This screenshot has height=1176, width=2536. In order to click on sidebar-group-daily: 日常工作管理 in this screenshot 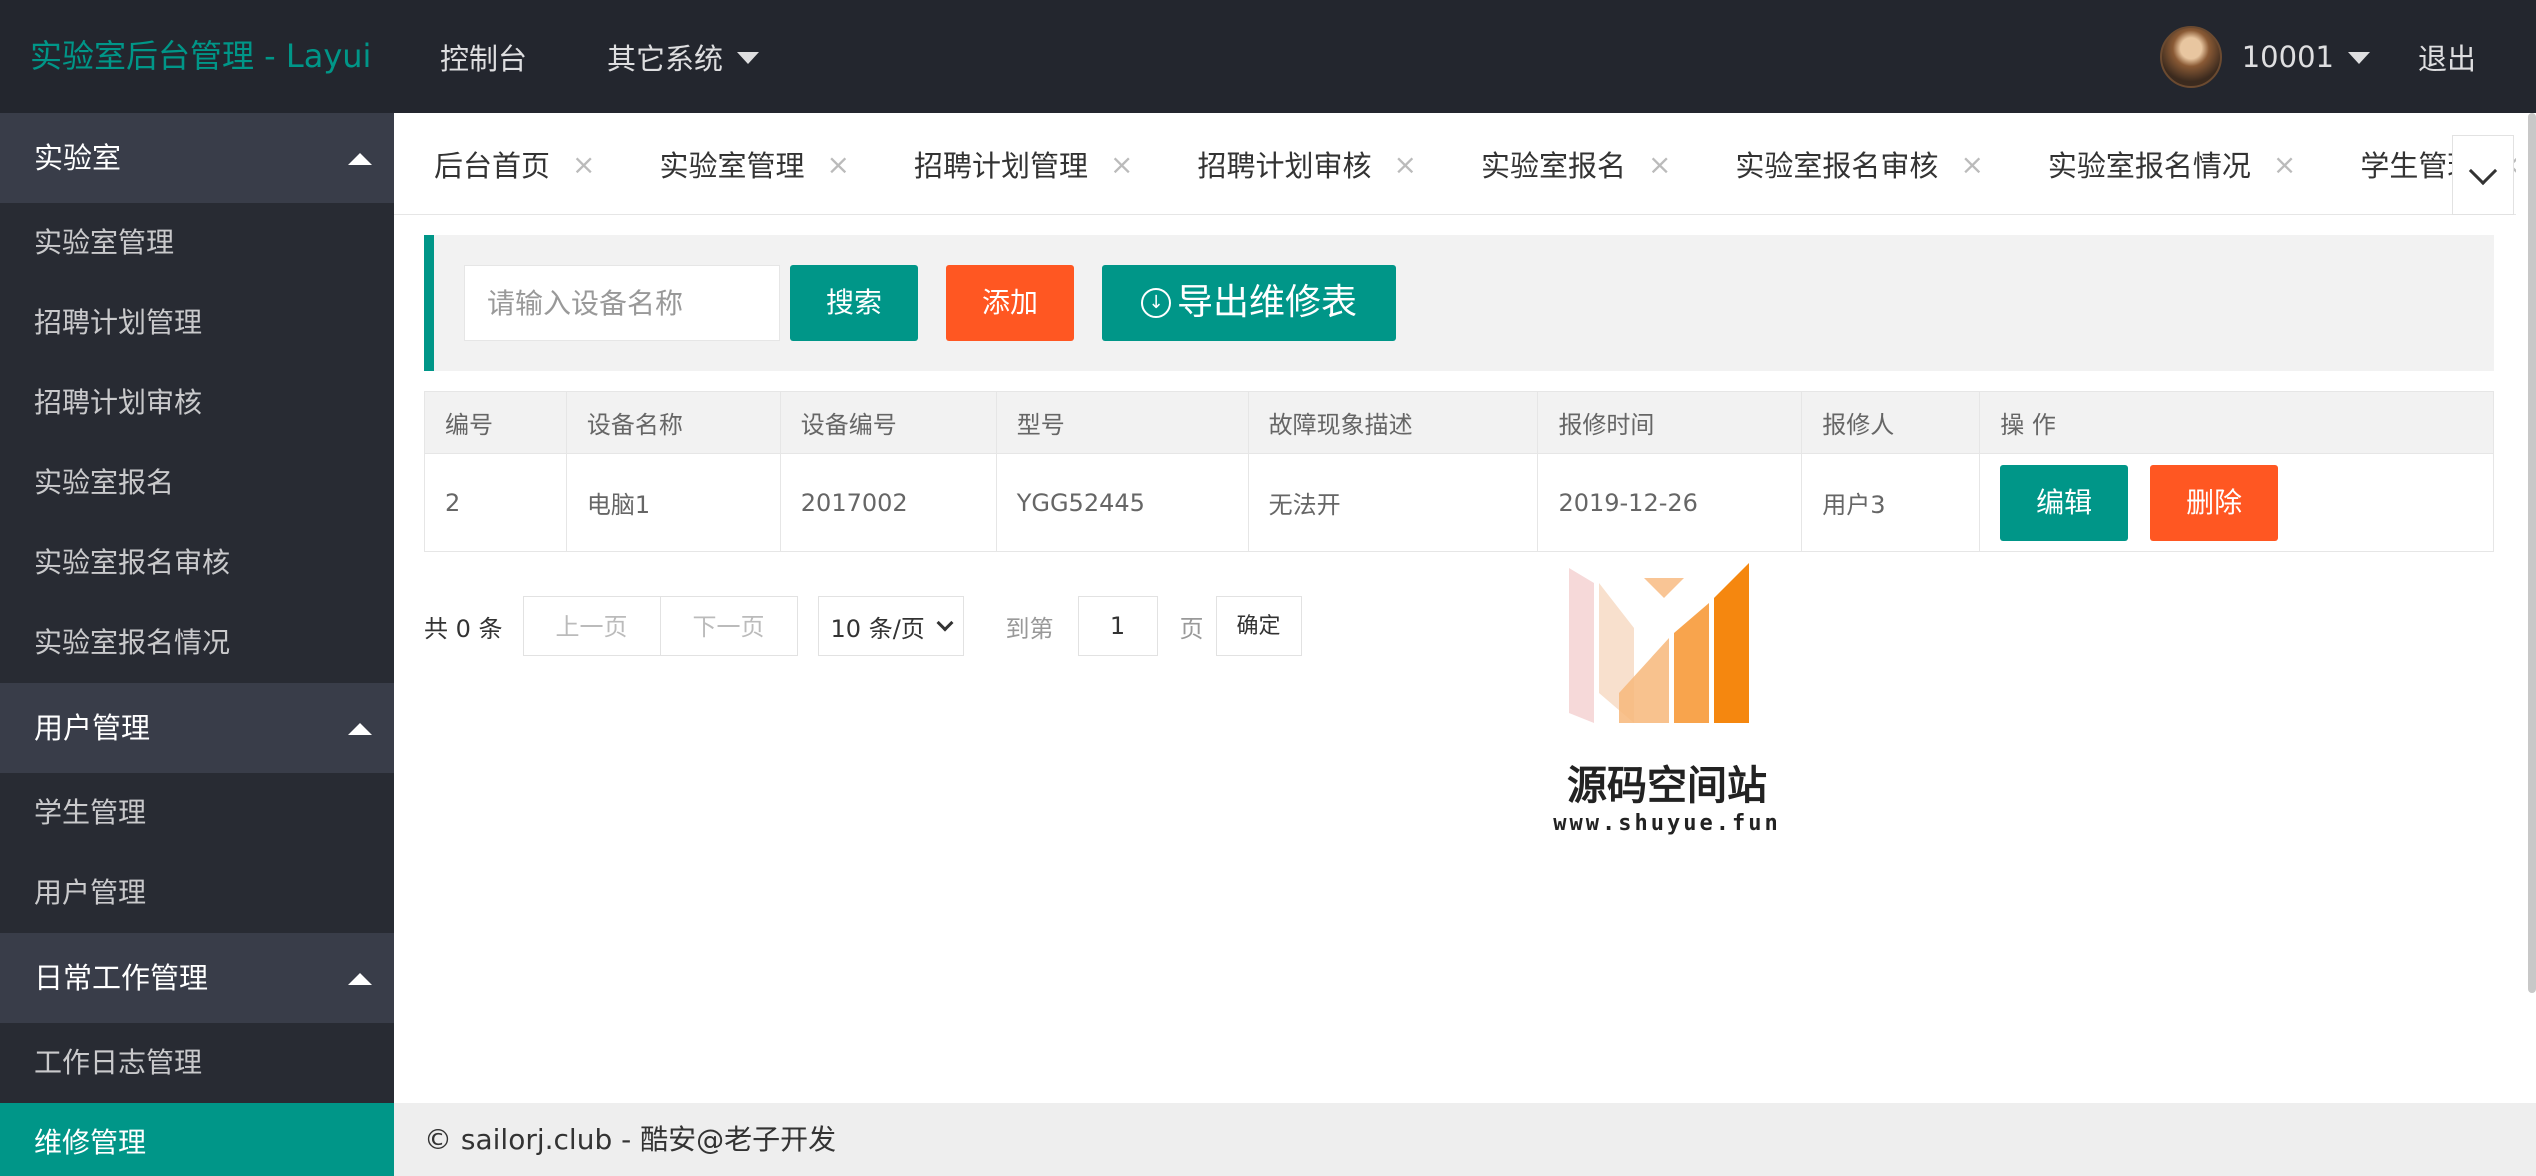, I will do `click(197, 978)`.